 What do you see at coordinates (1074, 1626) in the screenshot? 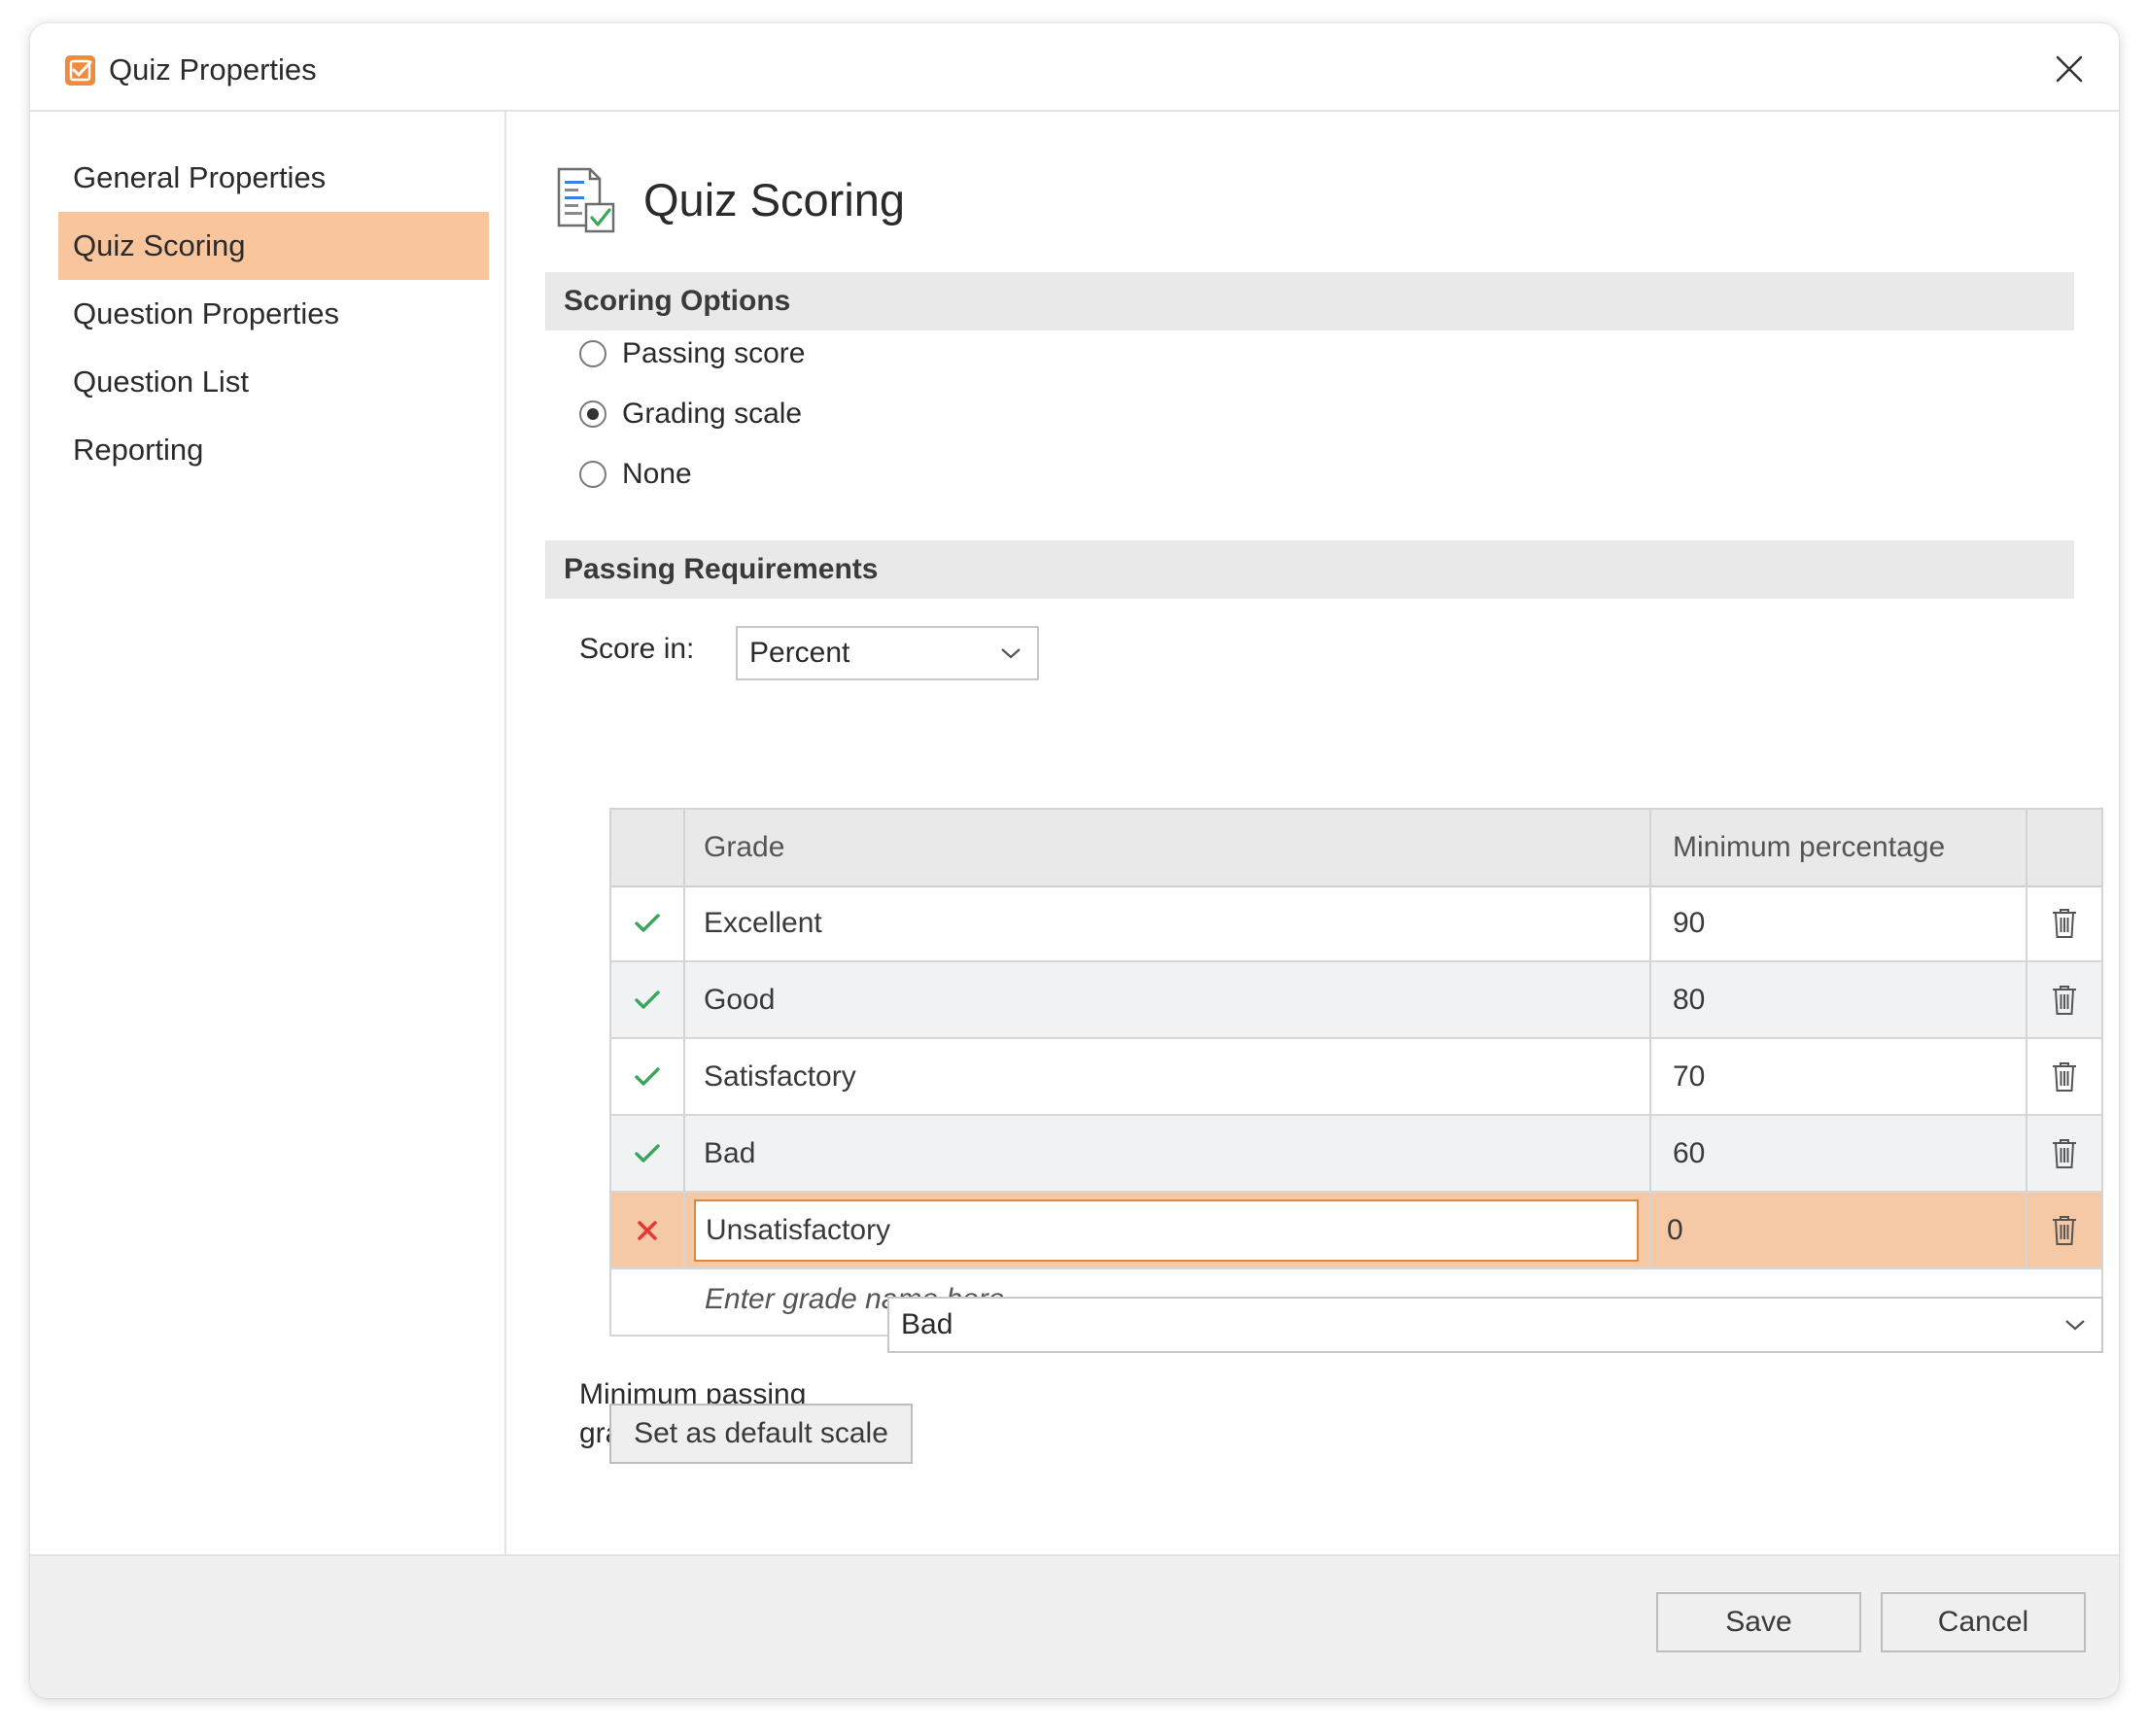
I see `footer: Save Cancel` at bounding box center [1074, 1626].